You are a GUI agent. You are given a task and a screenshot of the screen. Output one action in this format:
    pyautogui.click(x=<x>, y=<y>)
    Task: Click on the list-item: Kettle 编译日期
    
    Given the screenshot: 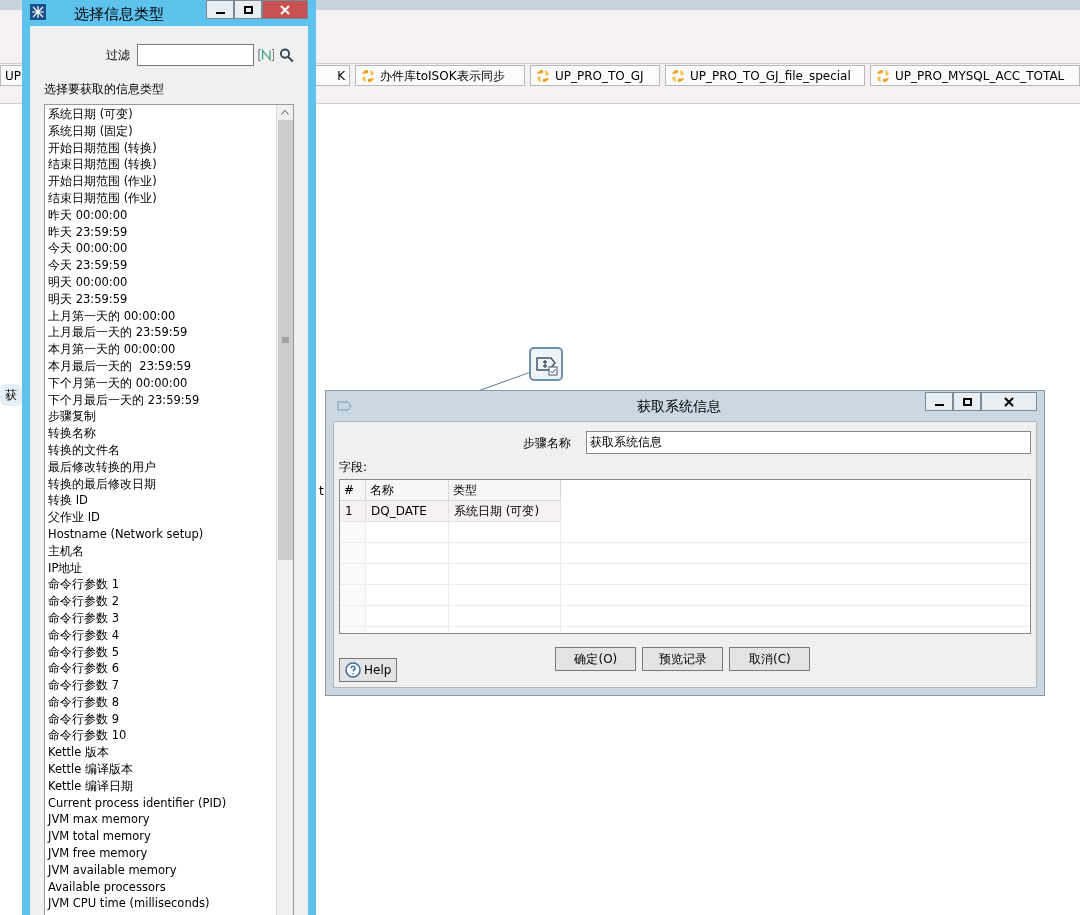 What is the action you would take?
    pyautogui.click(x=162, y=786)
    